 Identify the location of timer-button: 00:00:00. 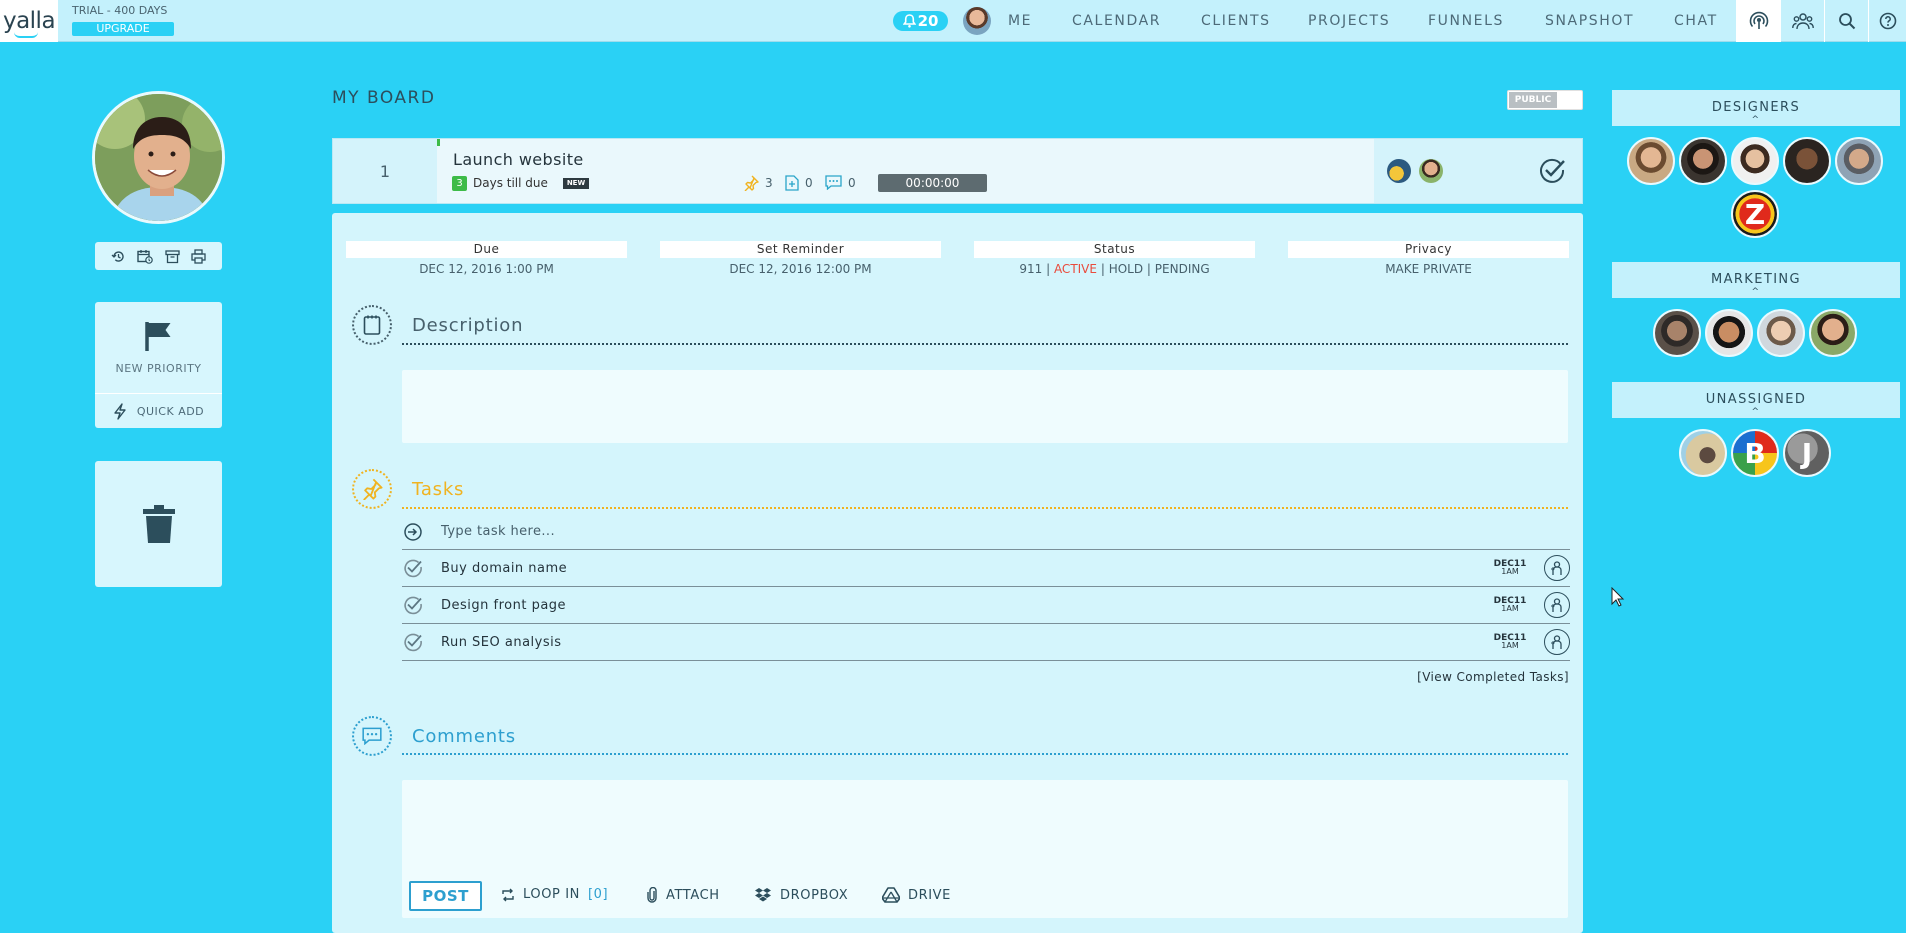
(932, 183).